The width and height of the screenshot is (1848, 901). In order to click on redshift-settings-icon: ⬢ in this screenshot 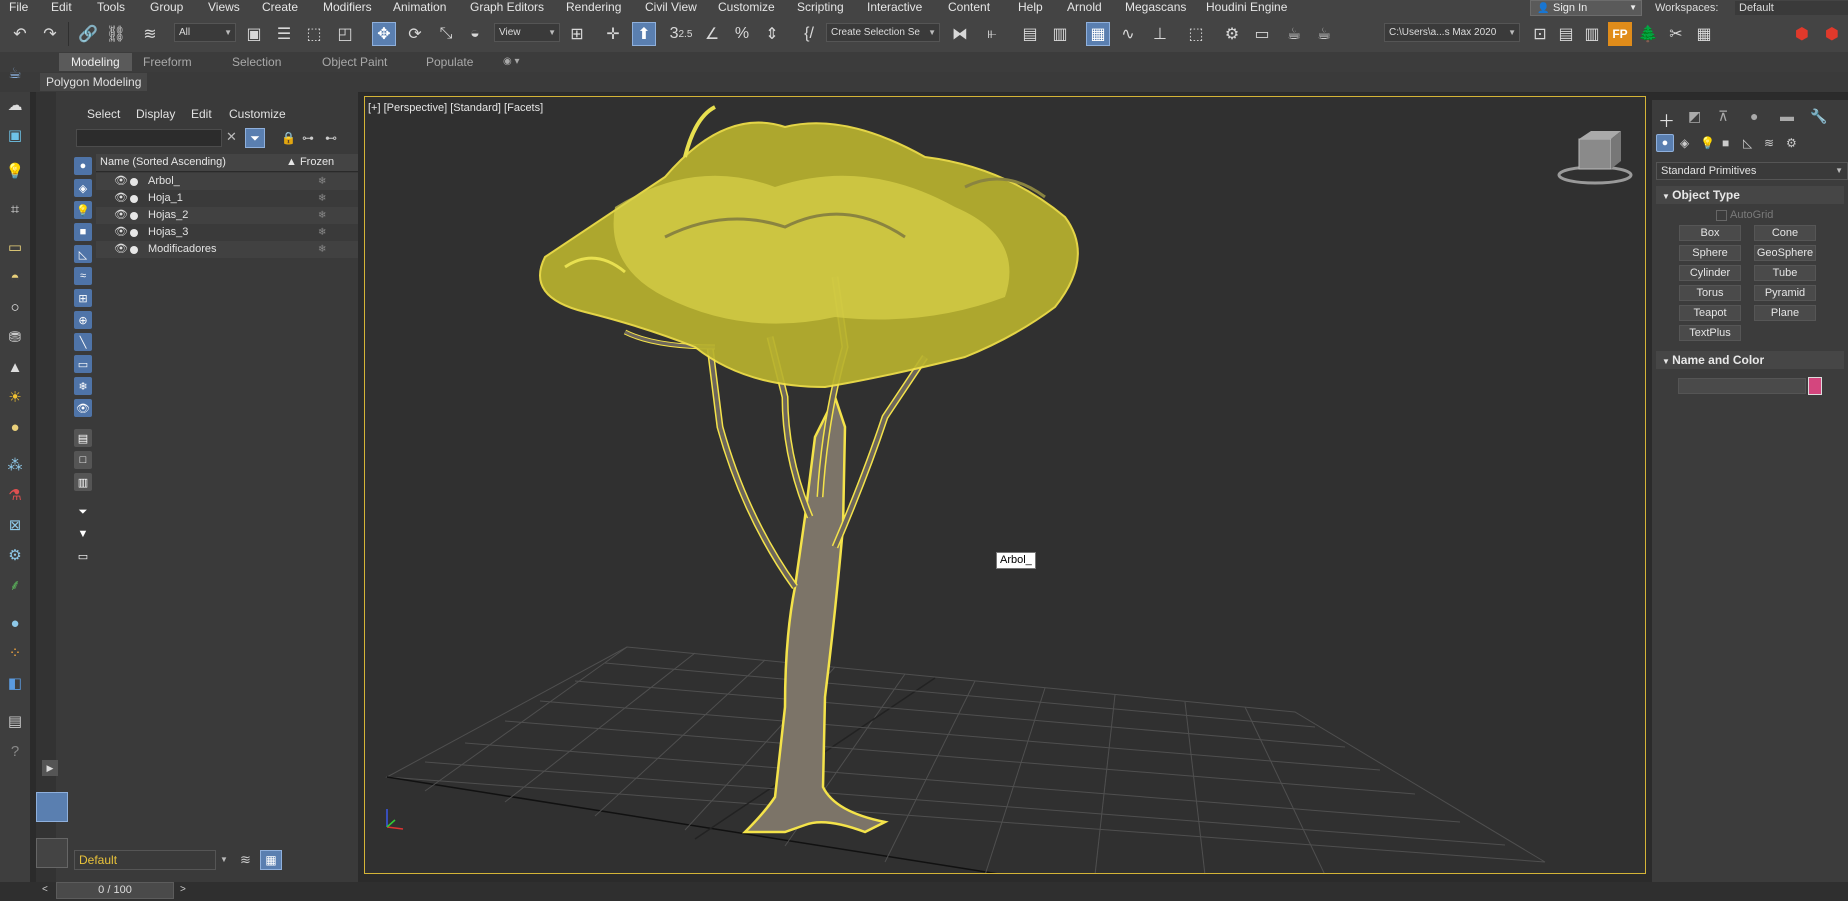, I will do `click(1832, 34)`.